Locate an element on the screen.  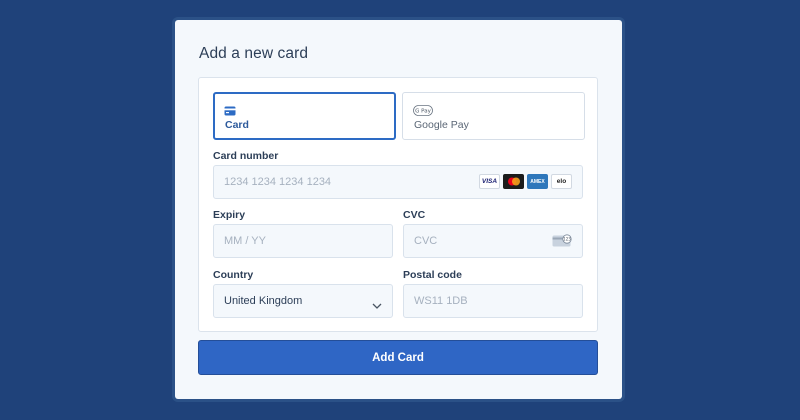
card-number-placeholder: 1234 1234 1234 1234 is located at coordinates (278, 182).